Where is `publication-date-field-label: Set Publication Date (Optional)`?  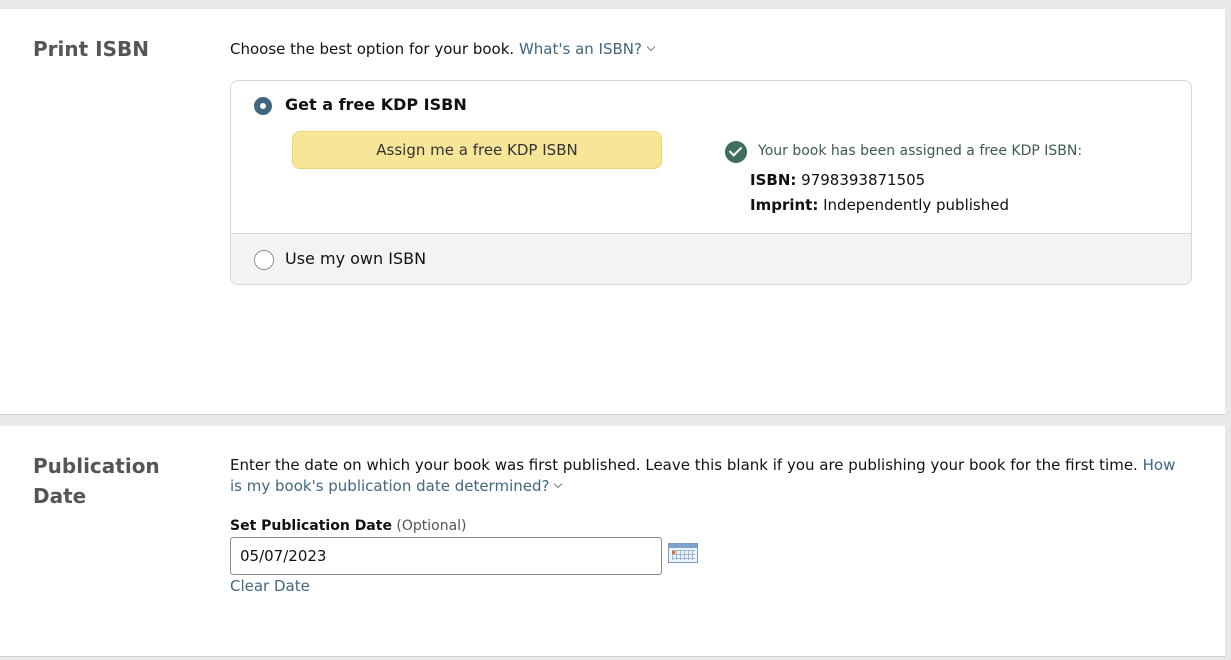 publication-date-field-label: Set Publication Date (Optional) is located at coordinates (348, 526).